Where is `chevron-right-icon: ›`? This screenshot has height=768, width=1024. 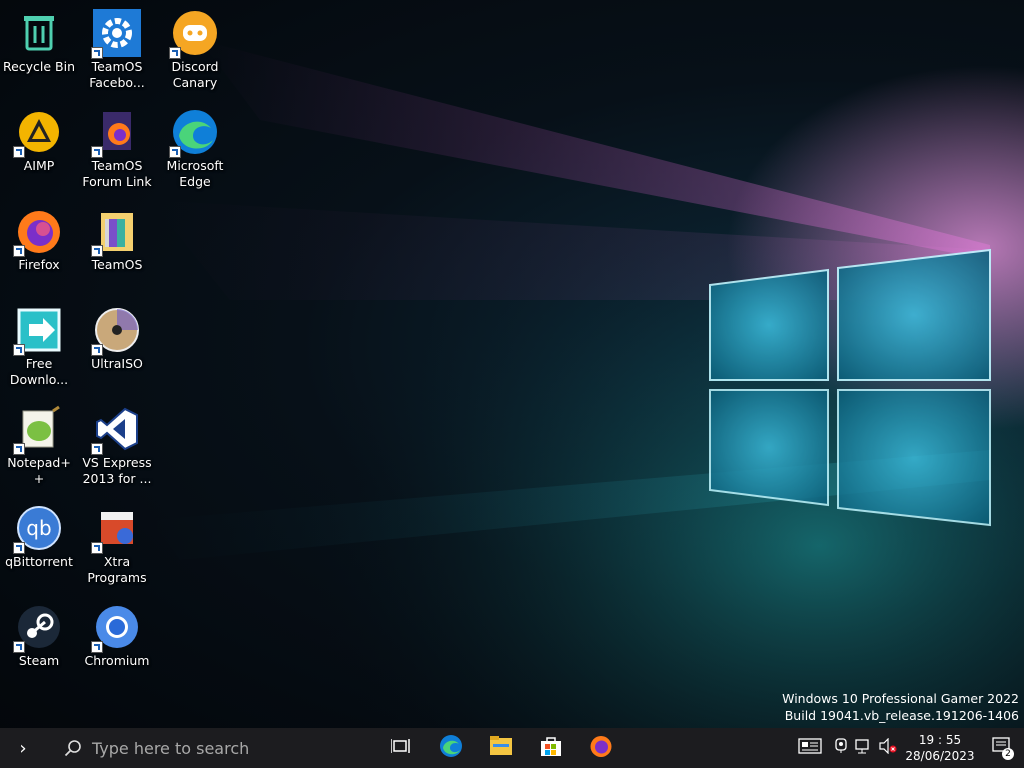 chevron-right-icon: › is located at coordinates (23, 748).